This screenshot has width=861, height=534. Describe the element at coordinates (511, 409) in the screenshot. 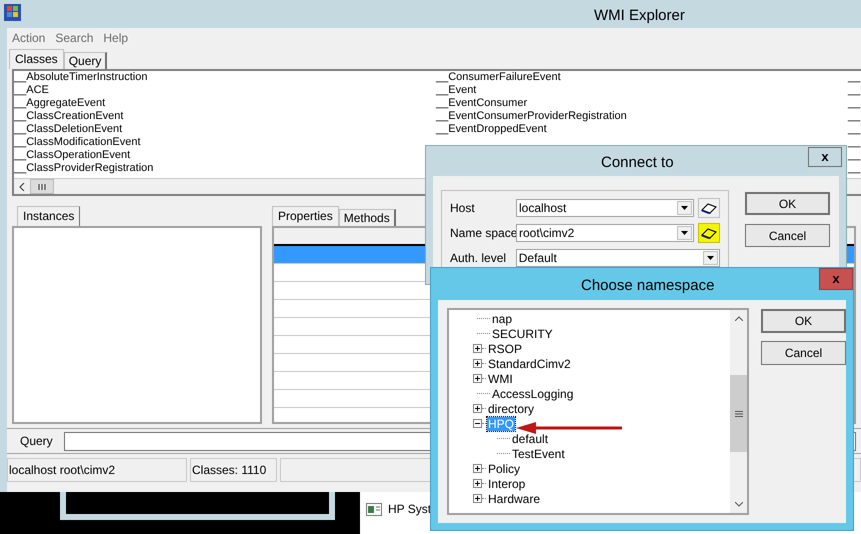

I see `tree-item: directory` at that location.